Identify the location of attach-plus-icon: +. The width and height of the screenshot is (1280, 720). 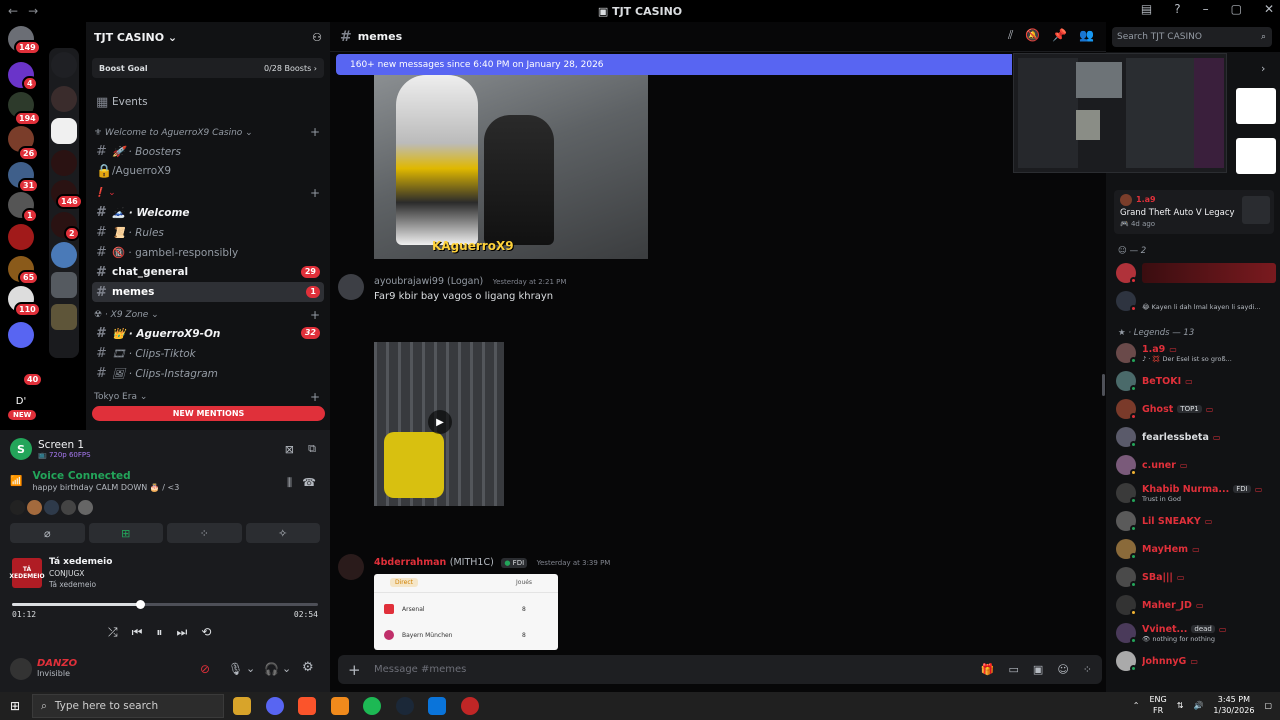
(354, 670).